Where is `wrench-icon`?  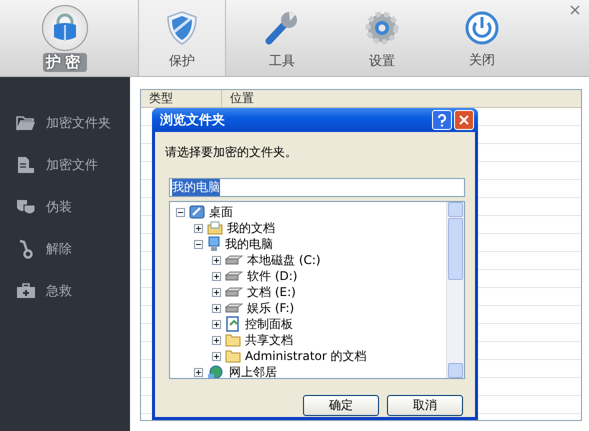
wrench-icon is located at coordinates (282, 28).